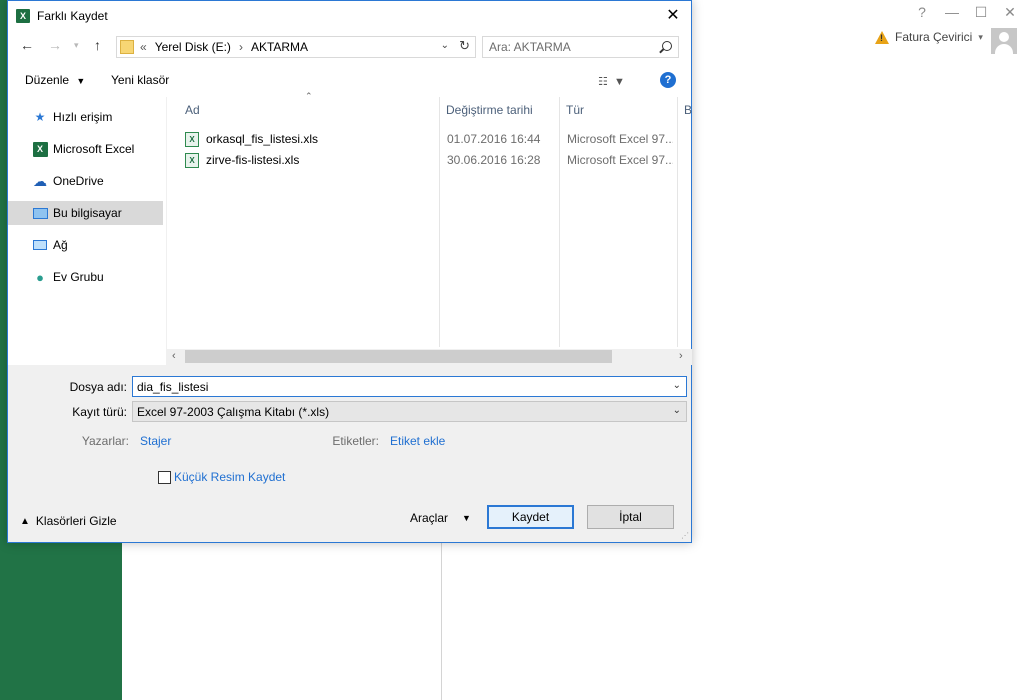 The width and height of the screenshot is (1025, 700). Describe the element at coordinates (355, 441) in the screenshot. I see `tags-label: Etiketler:` at that location.